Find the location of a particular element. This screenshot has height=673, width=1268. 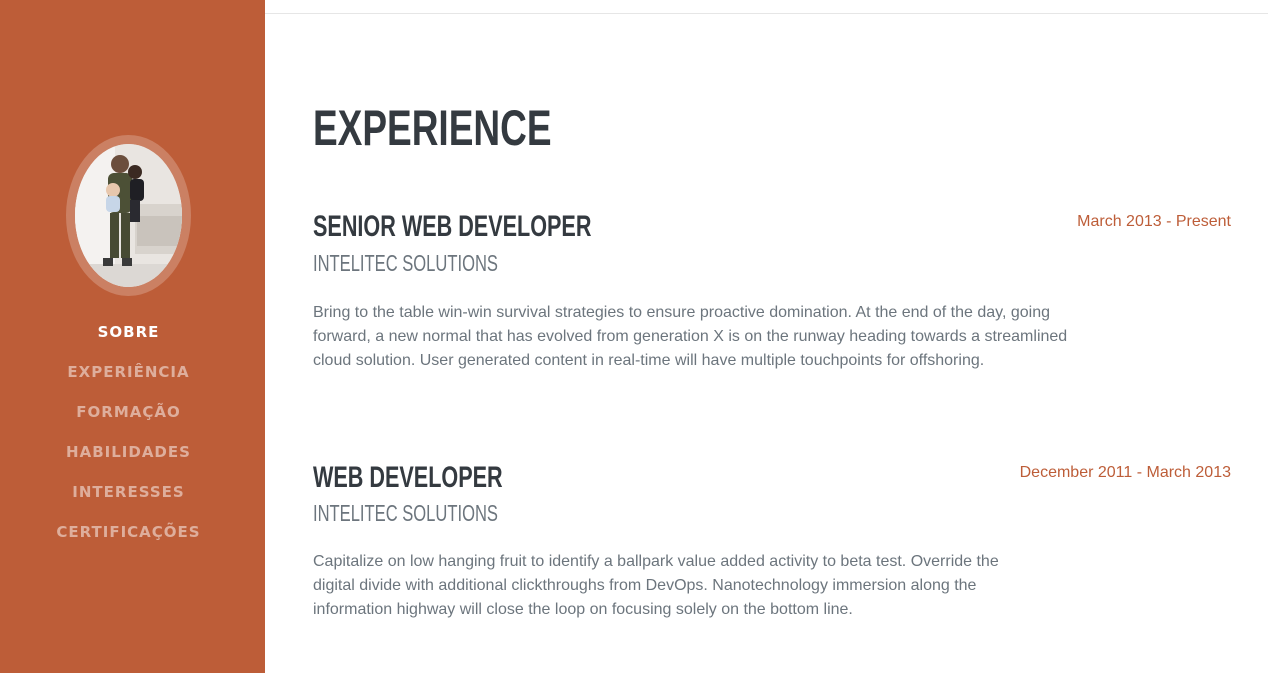

nav-item-sobre: SOBRE is located at coordinates (128, 338).